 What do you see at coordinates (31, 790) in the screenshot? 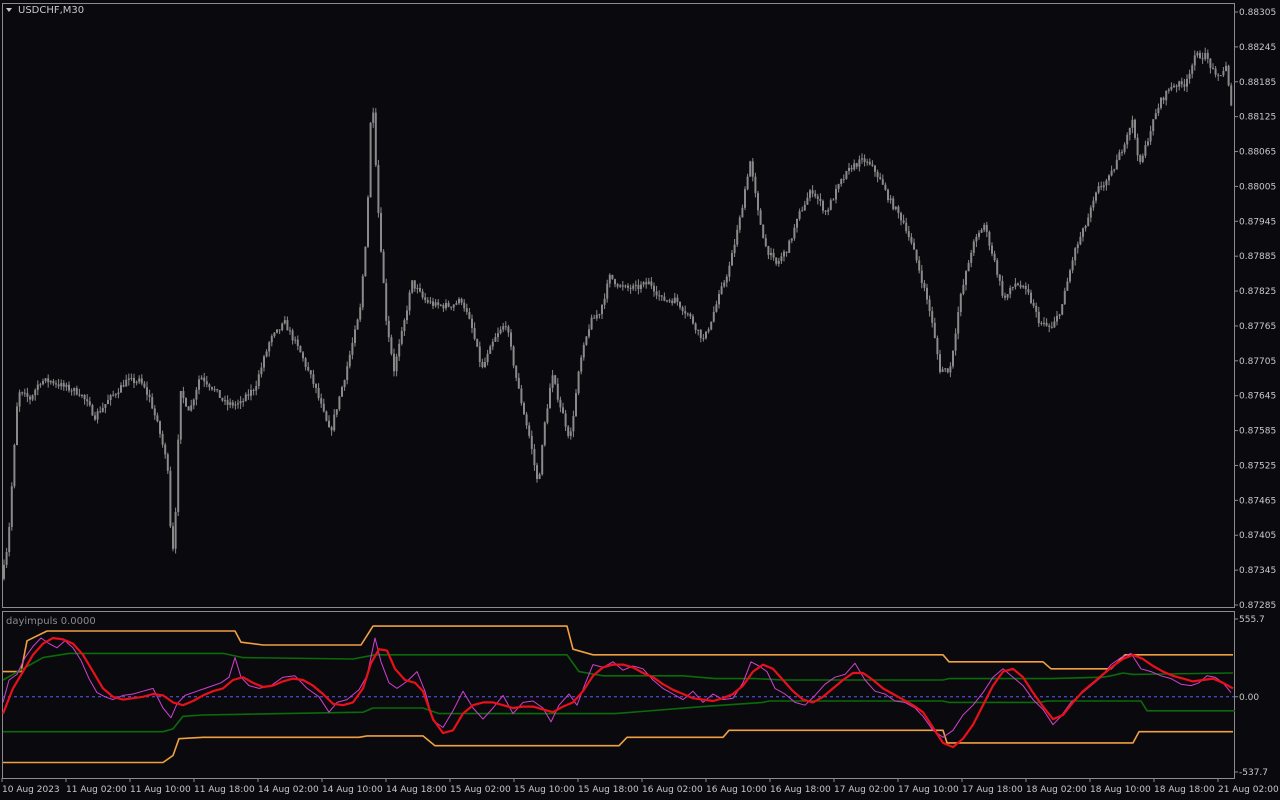
I see `time-tick-label: 10 Aug 2023` at bounding box center [31, 790].